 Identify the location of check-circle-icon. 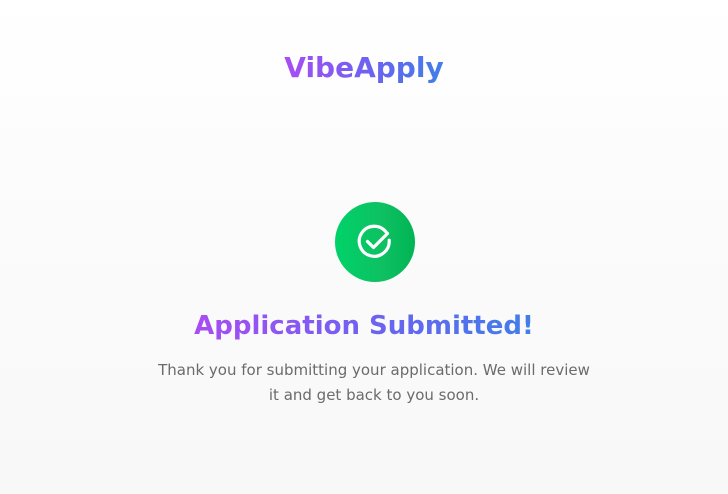
(374, 241).